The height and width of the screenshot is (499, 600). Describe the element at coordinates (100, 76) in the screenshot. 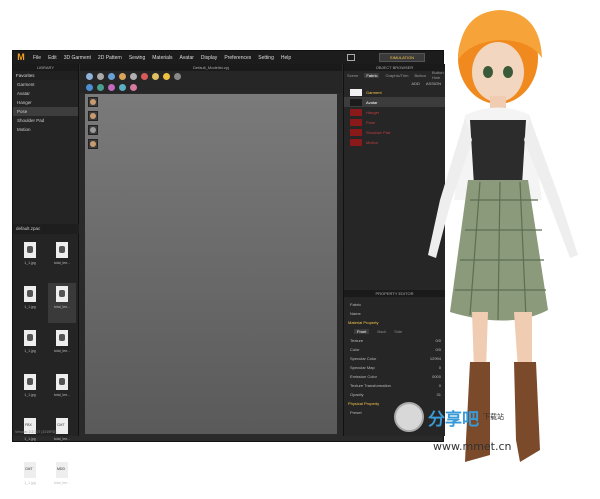

I see `move-tool-icon` at that location.